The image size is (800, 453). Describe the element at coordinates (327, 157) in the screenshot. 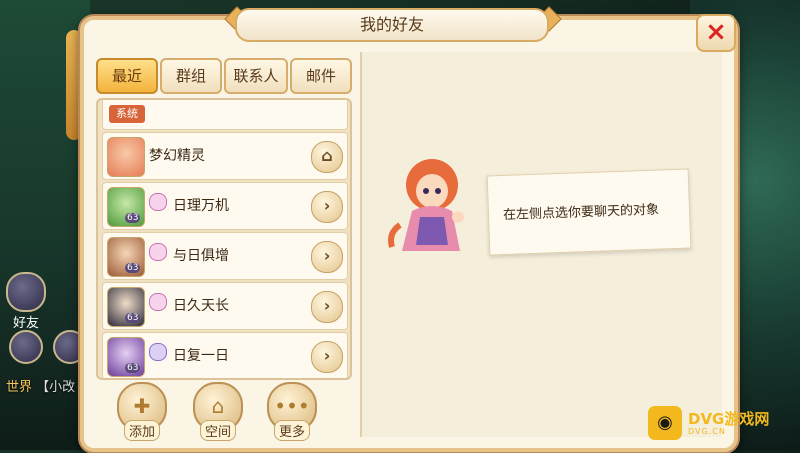

I see `home-icon: ⌂` at that location.